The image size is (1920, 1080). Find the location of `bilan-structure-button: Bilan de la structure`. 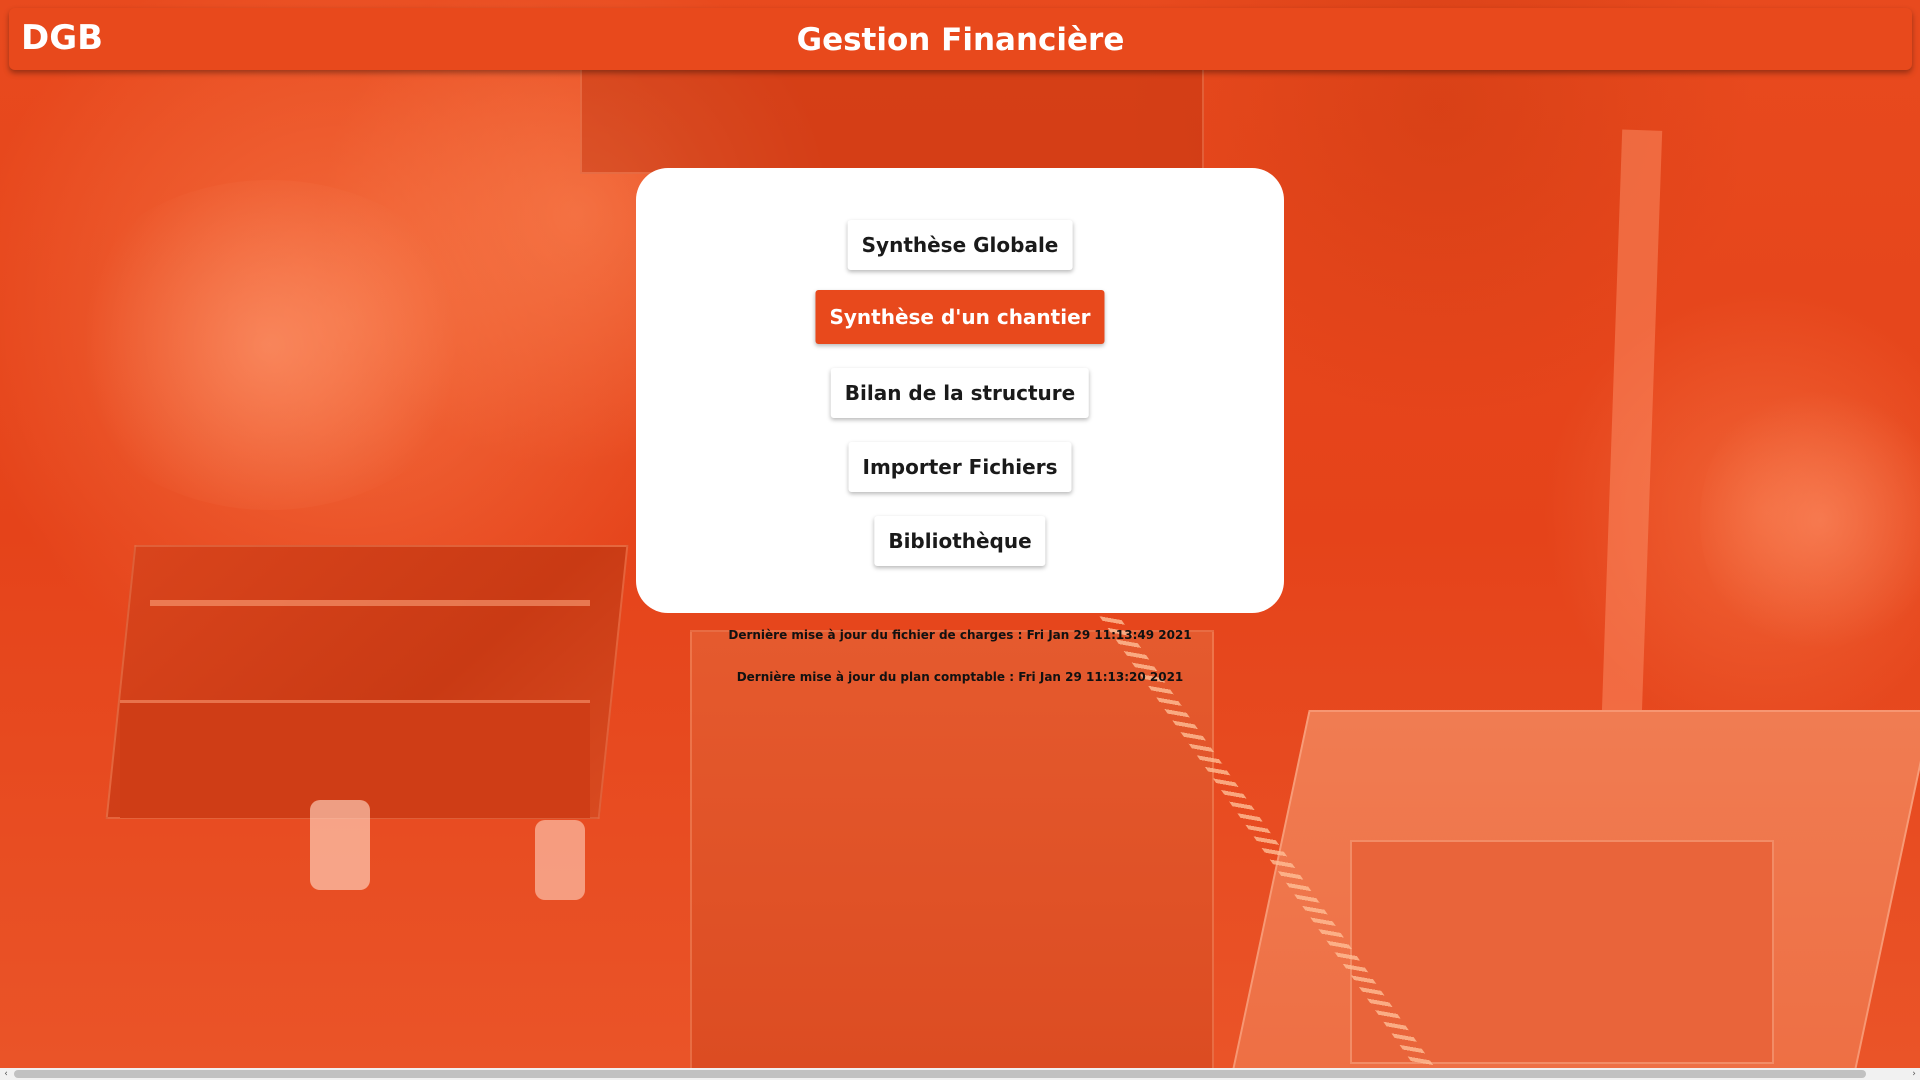

bilan-structure-button: Bilan de la structure is located at coordinates (960, 393).